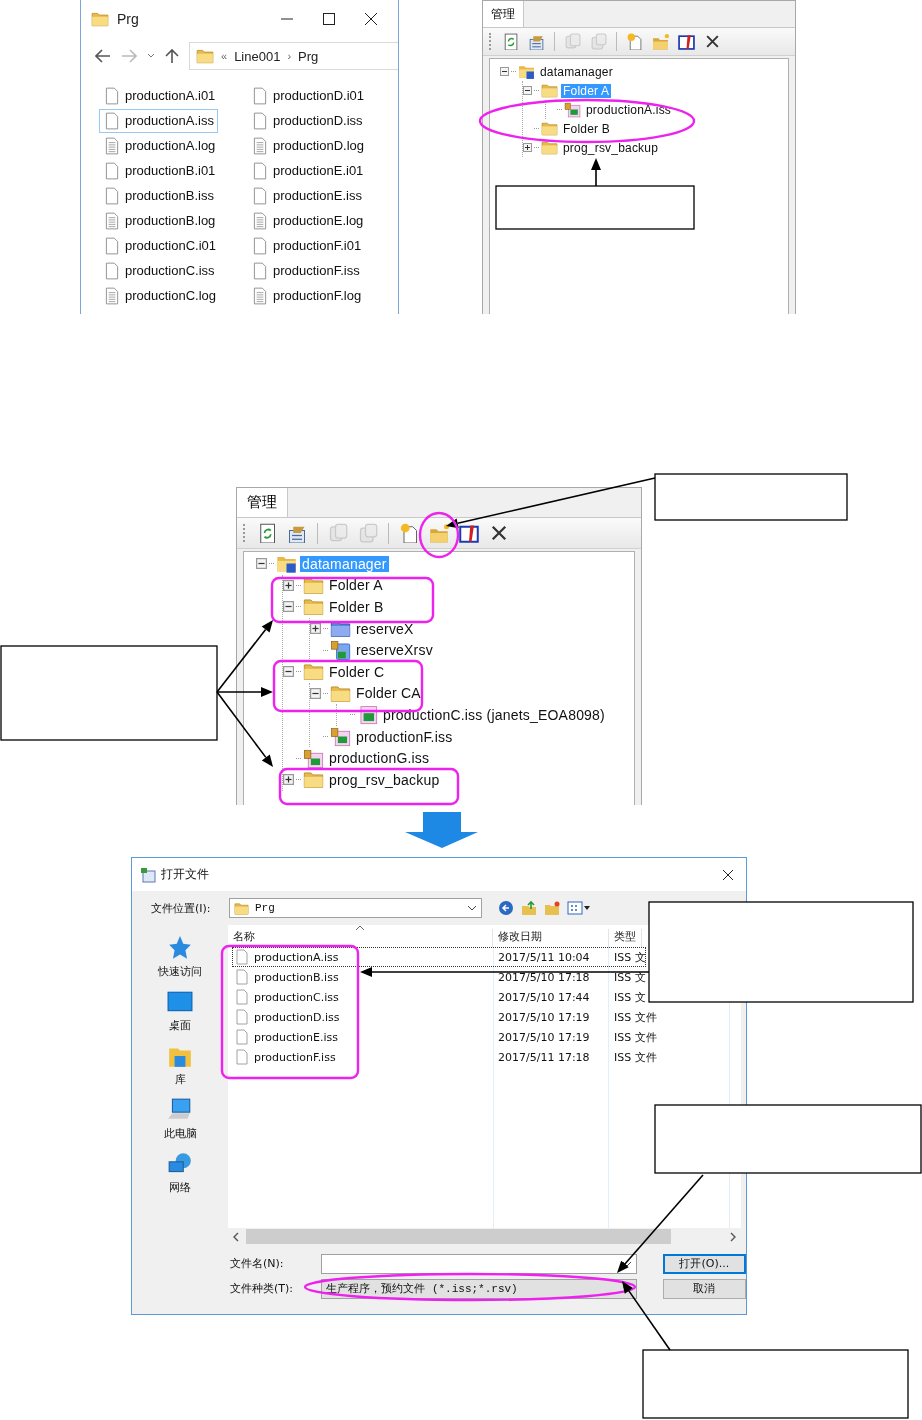 The image size is (922, 1420). Describe the element at coordinates (385, 628) in the screenshot. I see `tree-item: reserveX` at that location.